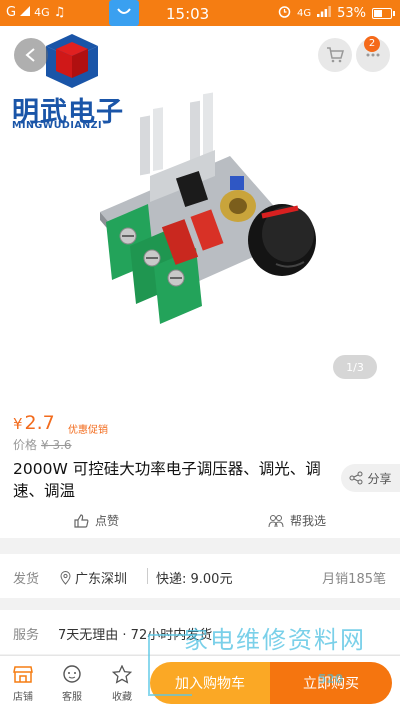 This screenshot has height=709, width=400. I want to click on like-button: 点赞, so click(96, 520).